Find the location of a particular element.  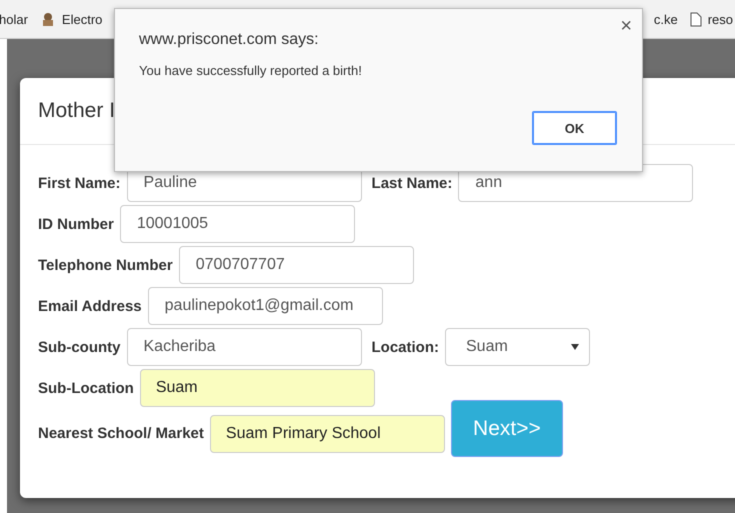

page-icon is located at coordinates (696, 19).